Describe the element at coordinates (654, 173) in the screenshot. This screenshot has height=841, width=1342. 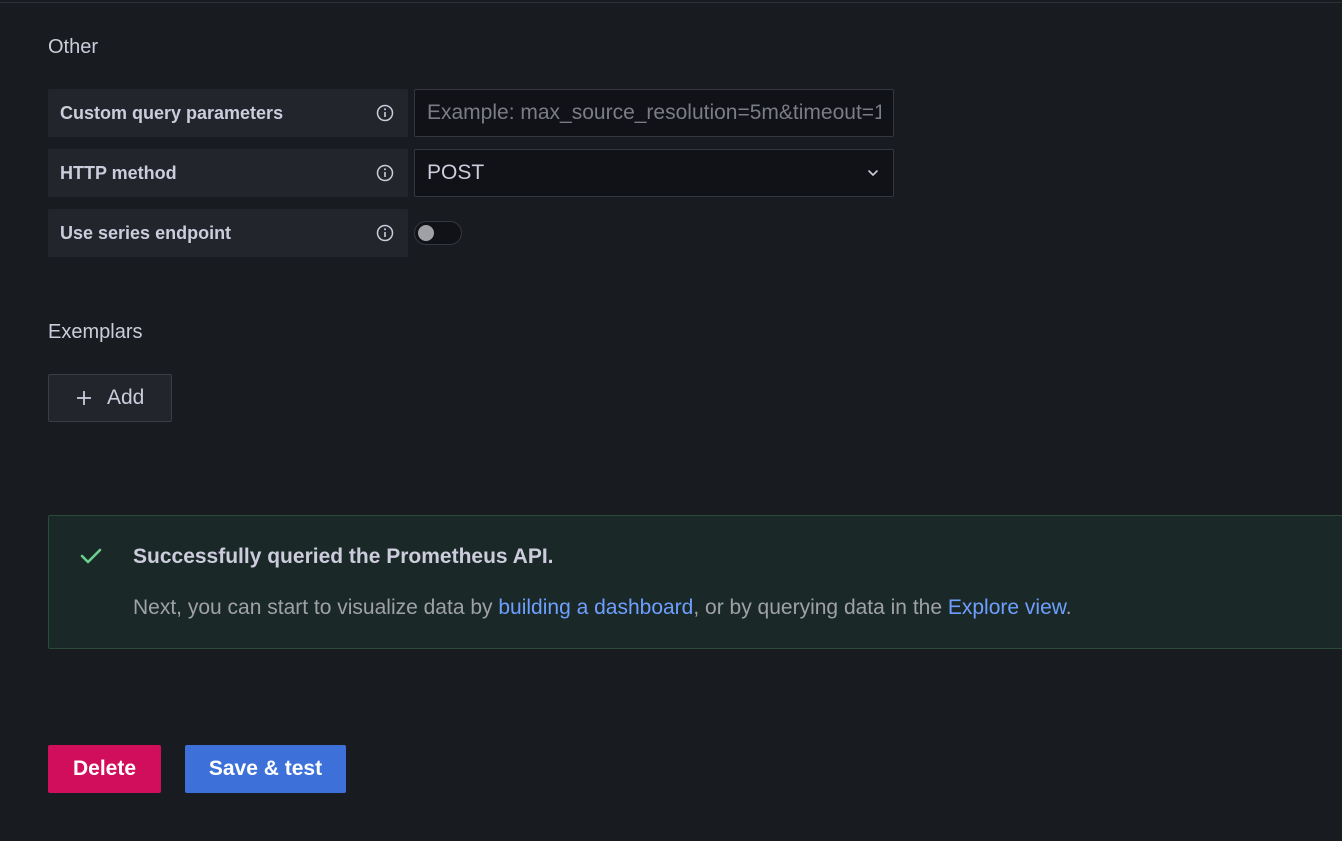
I see `http-method-select: POST` at that location.